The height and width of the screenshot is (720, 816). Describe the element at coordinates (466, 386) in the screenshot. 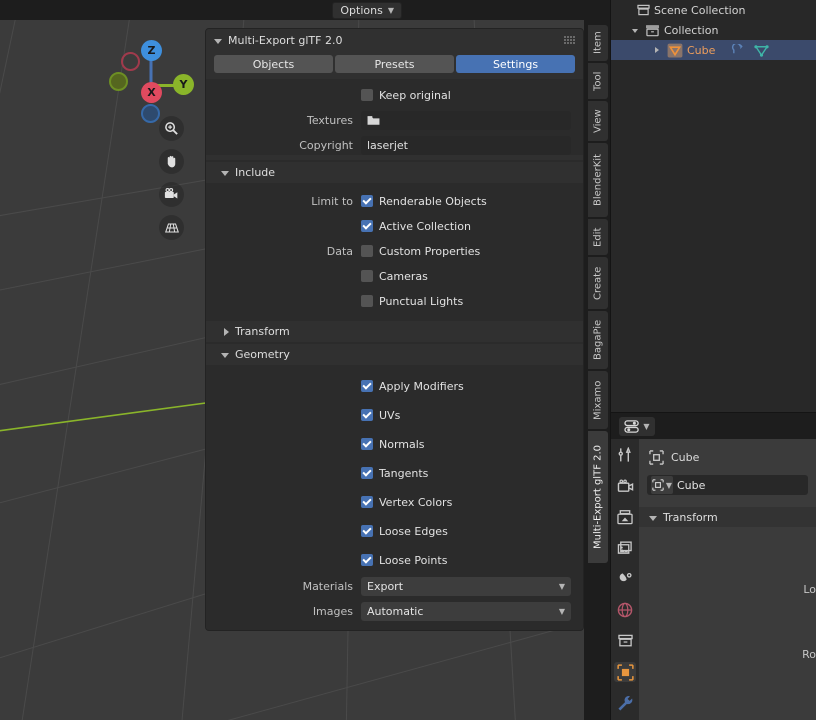

I see `checkbox-apply-modifiers: Apply Modifiers` at that location.